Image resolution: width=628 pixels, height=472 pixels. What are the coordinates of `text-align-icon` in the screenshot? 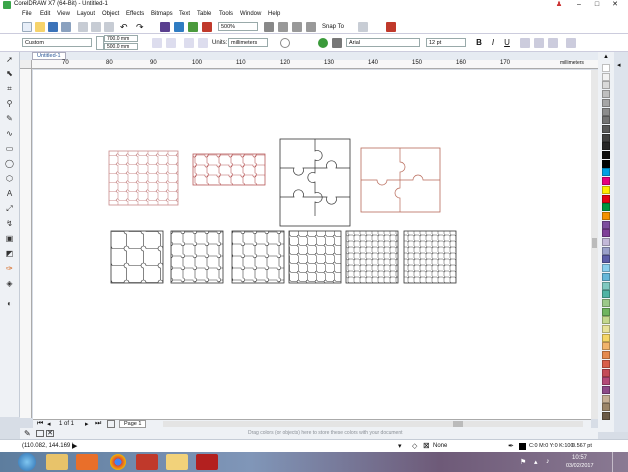 It's located at (525, 43).